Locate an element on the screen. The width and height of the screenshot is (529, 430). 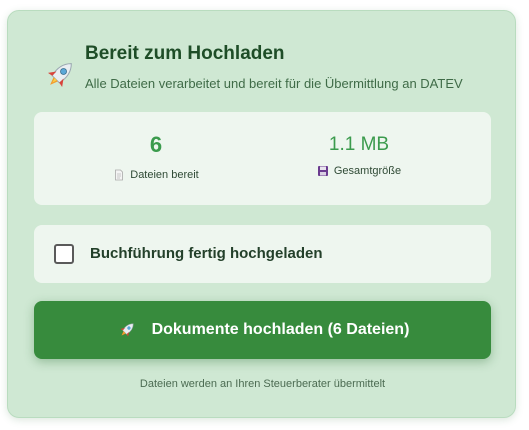
files-label: Dateien bereit is located at coordinates (164, 175).